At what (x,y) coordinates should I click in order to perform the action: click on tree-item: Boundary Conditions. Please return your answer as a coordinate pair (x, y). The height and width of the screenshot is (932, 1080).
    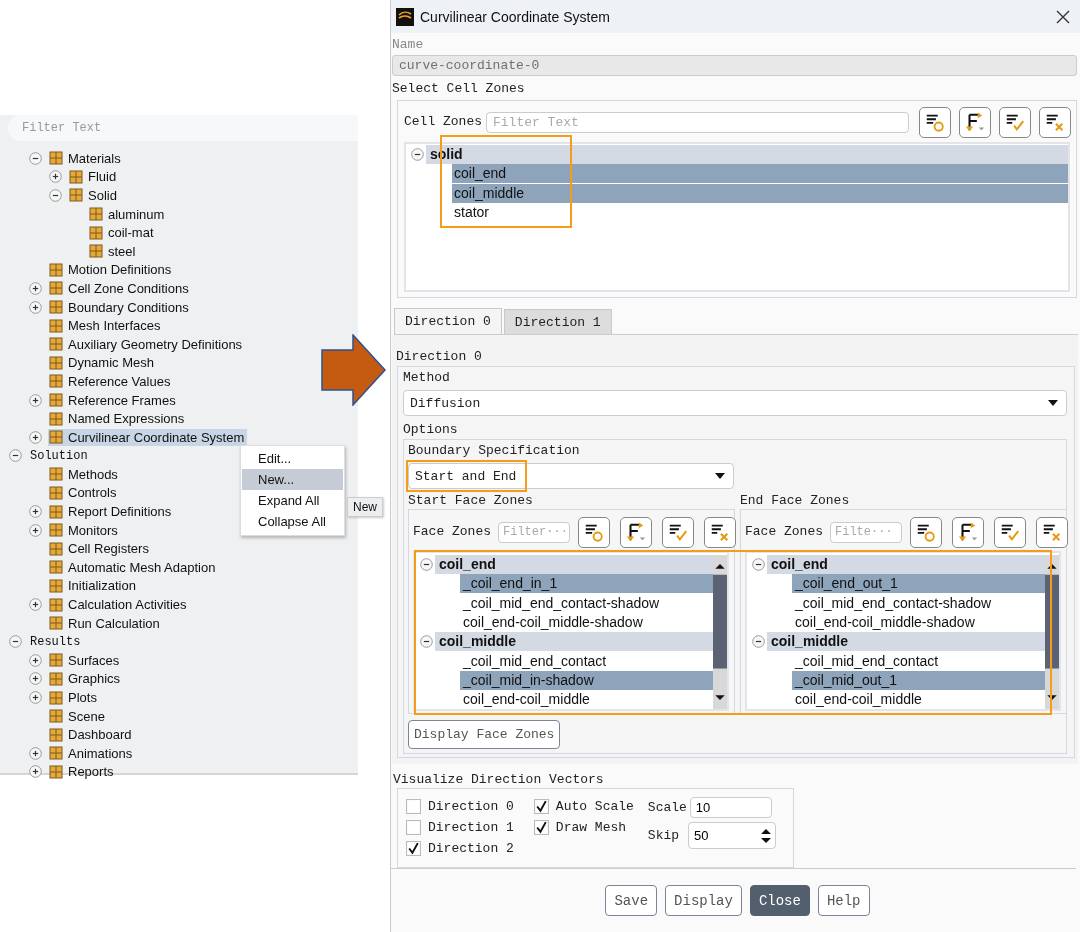
    Looking at the image, I should click on (120, 307).